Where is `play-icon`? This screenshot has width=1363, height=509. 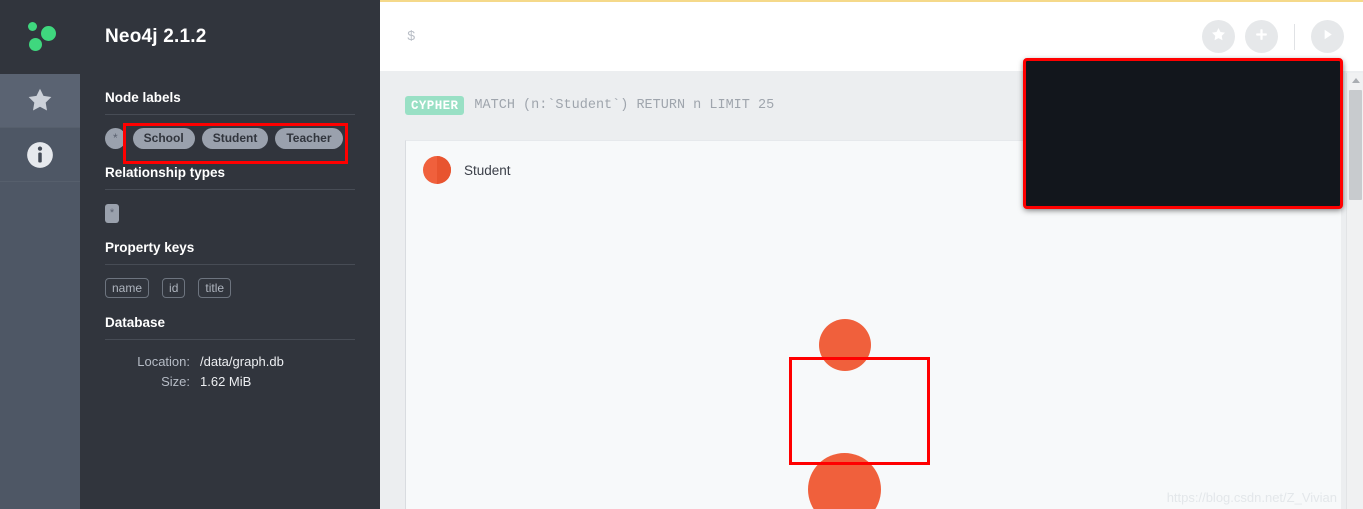
play-icon is located at coordinates (1327, 37).